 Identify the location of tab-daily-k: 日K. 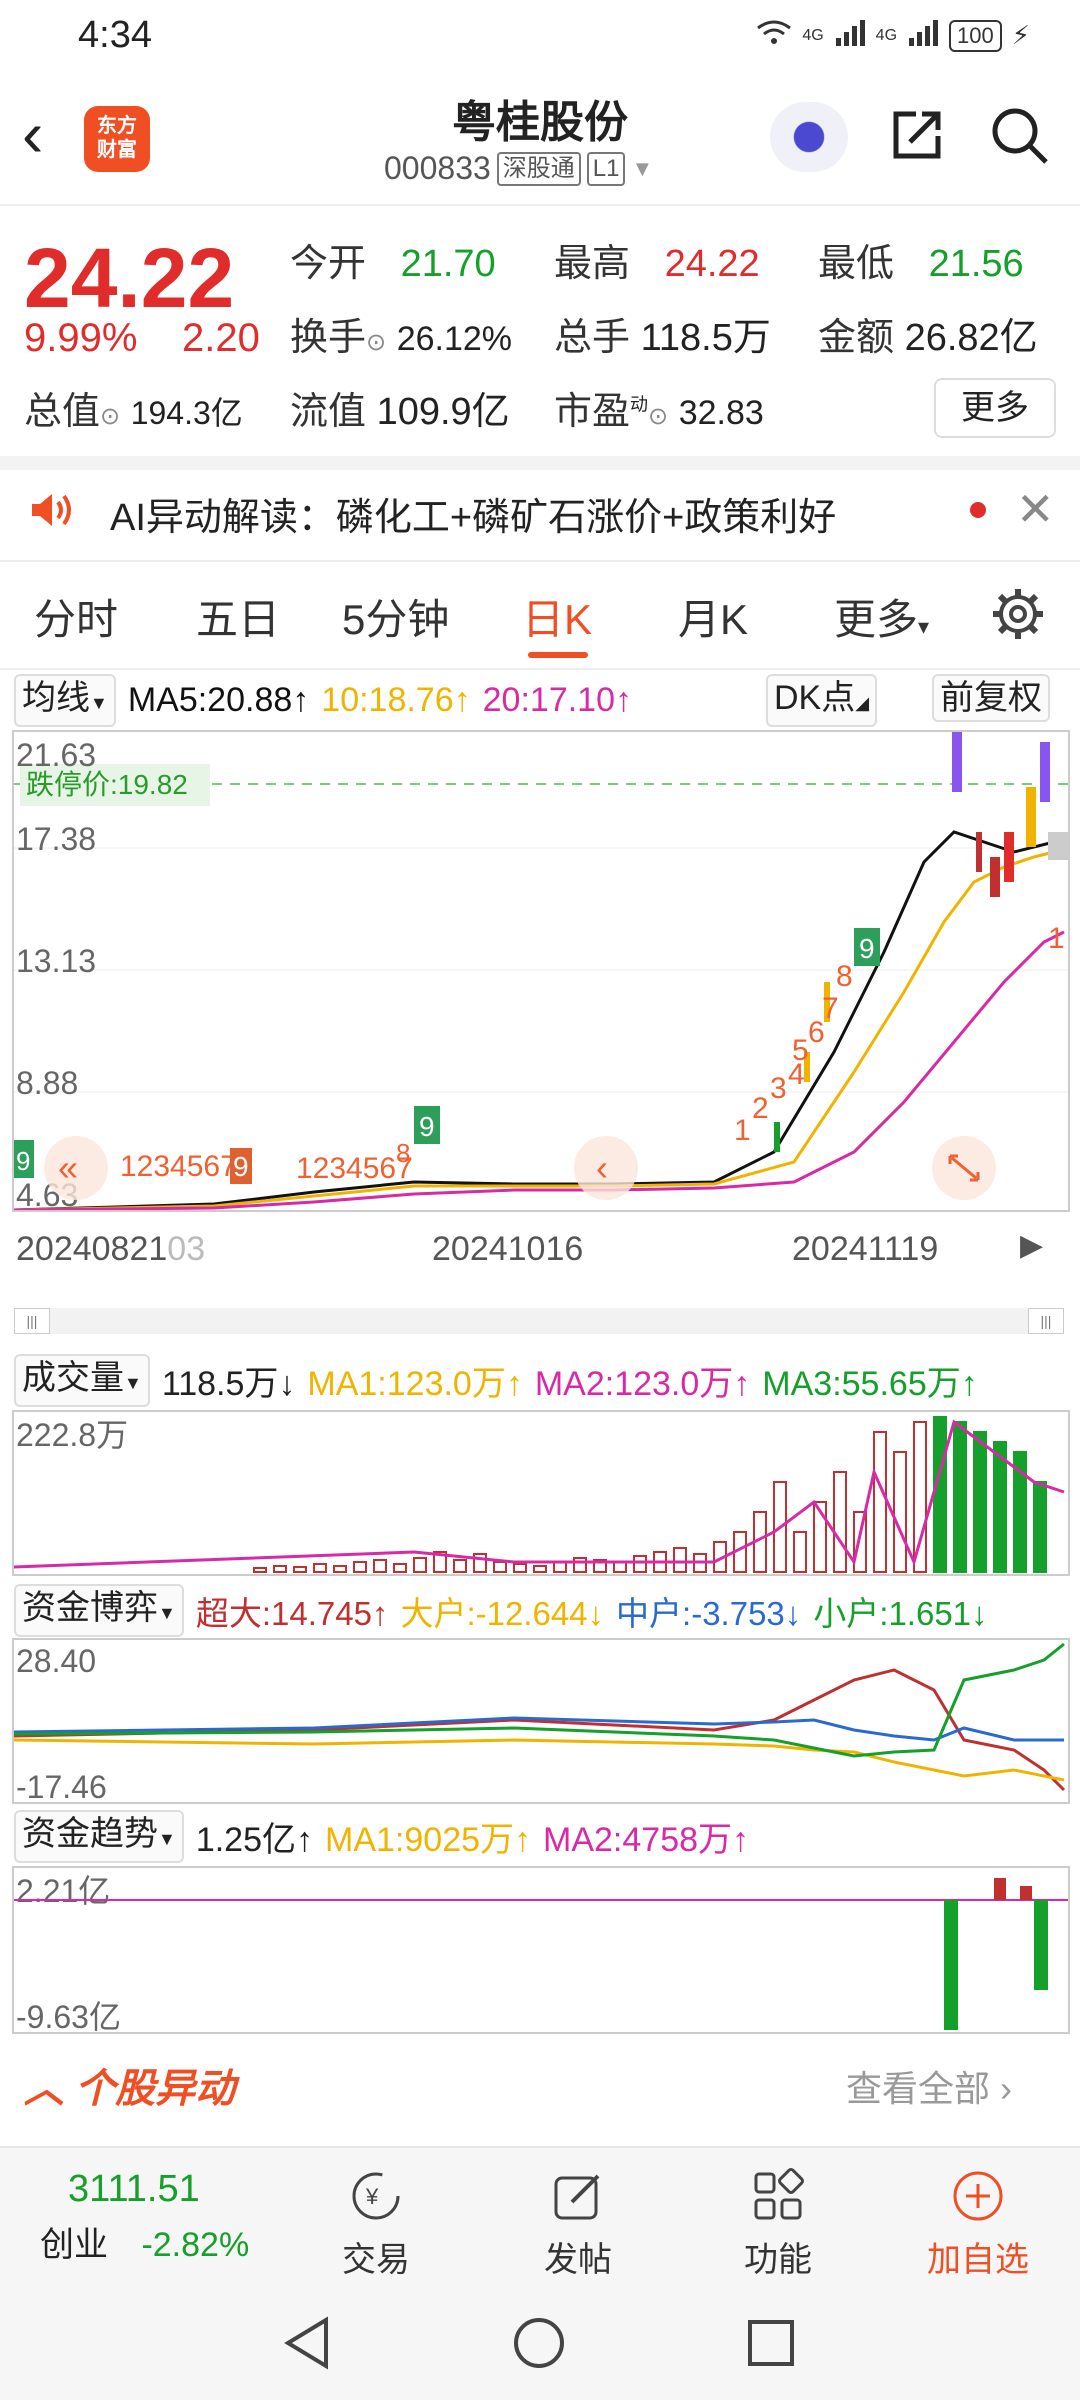
(557, 616).